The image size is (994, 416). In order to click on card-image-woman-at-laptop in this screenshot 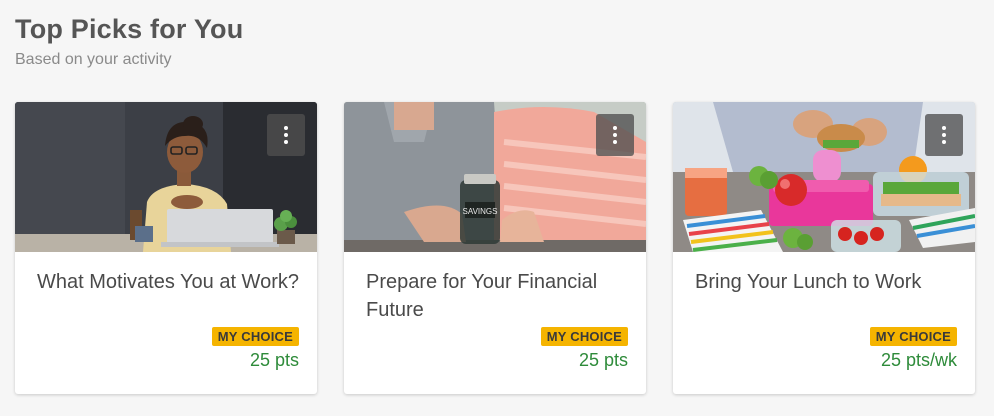, I will do `click(166, 177)`.